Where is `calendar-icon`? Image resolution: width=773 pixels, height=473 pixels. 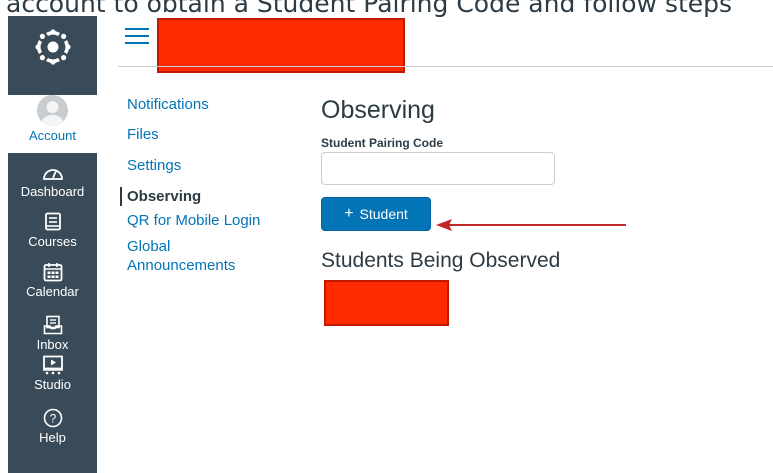
calendar-icon is located at coordinates (52, 272).